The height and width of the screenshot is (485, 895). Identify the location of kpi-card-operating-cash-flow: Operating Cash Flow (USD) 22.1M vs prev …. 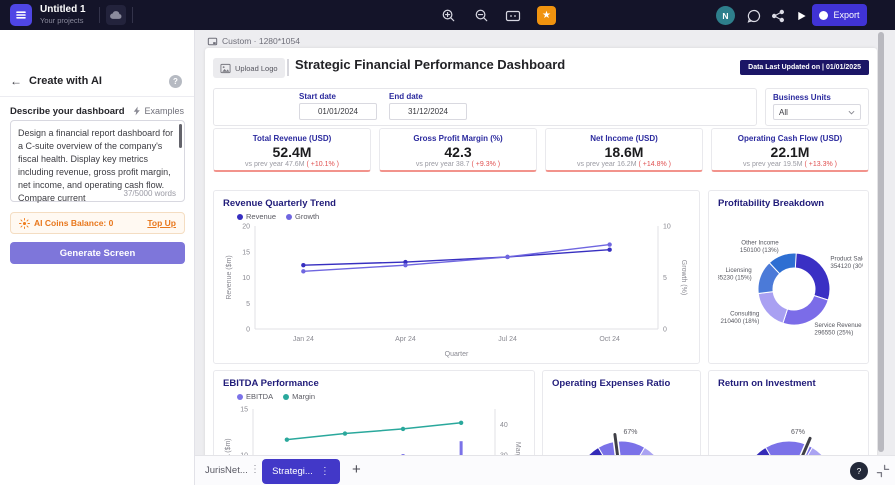
(790, 150).